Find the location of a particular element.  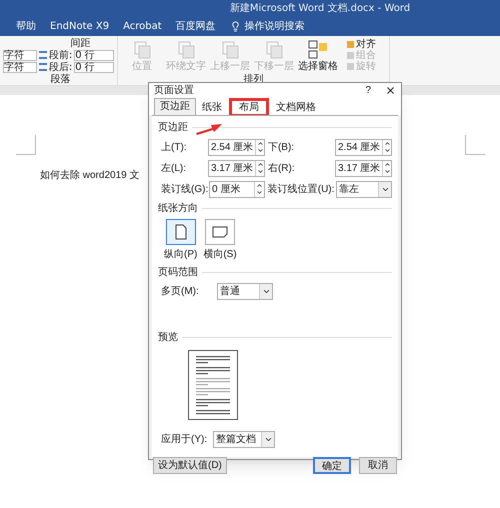

group-heading: 间距 is located at coordinates (80, 43).